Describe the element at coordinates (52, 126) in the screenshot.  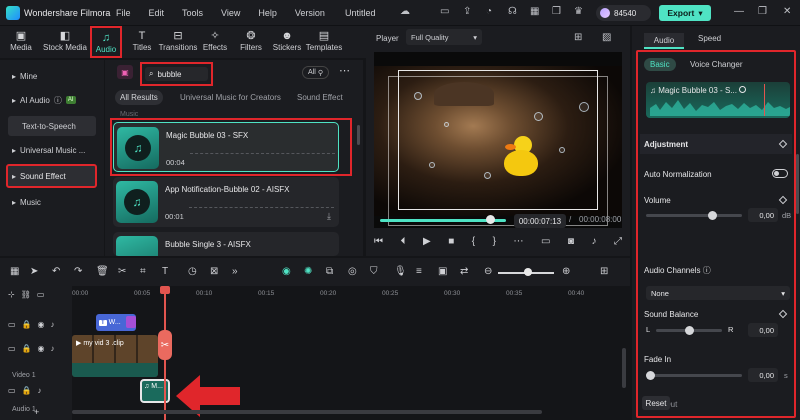
I see `nav-text-to-speech: Text-to-Speech` at that location.